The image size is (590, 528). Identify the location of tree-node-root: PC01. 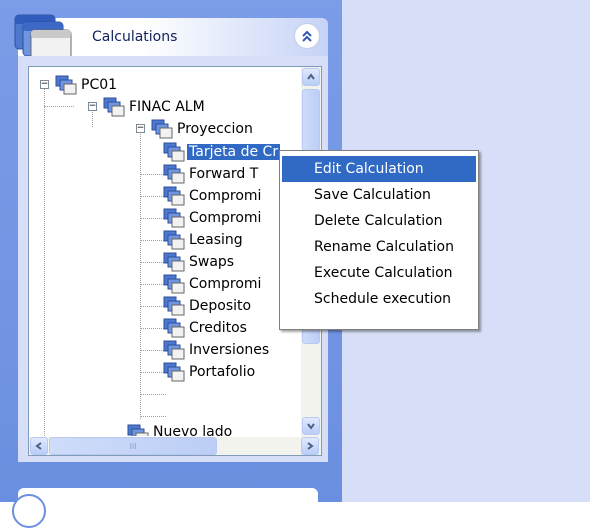
(86, 85).